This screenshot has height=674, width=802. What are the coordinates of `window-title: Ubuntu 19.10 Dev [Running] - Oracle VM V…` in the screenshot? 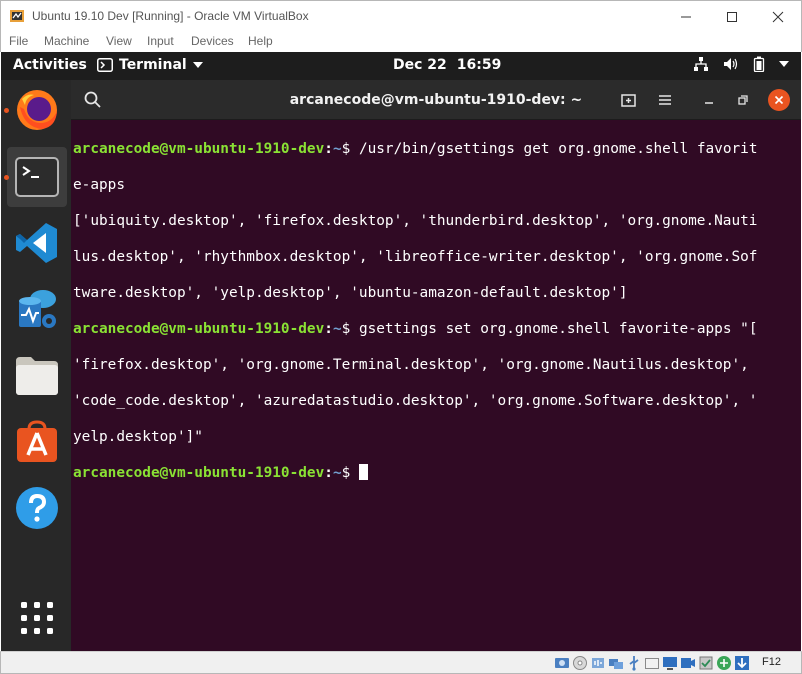 It's located at (170, 16).